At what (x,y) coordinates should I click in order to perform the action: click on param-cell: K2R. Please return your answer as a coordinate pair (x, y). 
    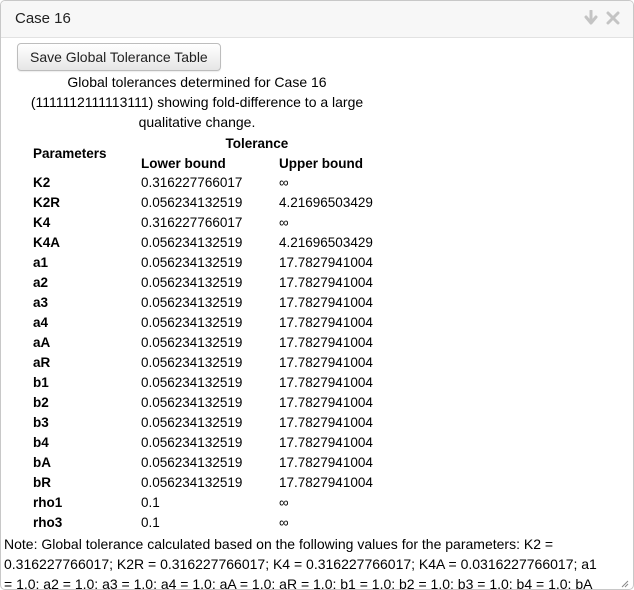
    Looking at the image, I should click on (47, 202).